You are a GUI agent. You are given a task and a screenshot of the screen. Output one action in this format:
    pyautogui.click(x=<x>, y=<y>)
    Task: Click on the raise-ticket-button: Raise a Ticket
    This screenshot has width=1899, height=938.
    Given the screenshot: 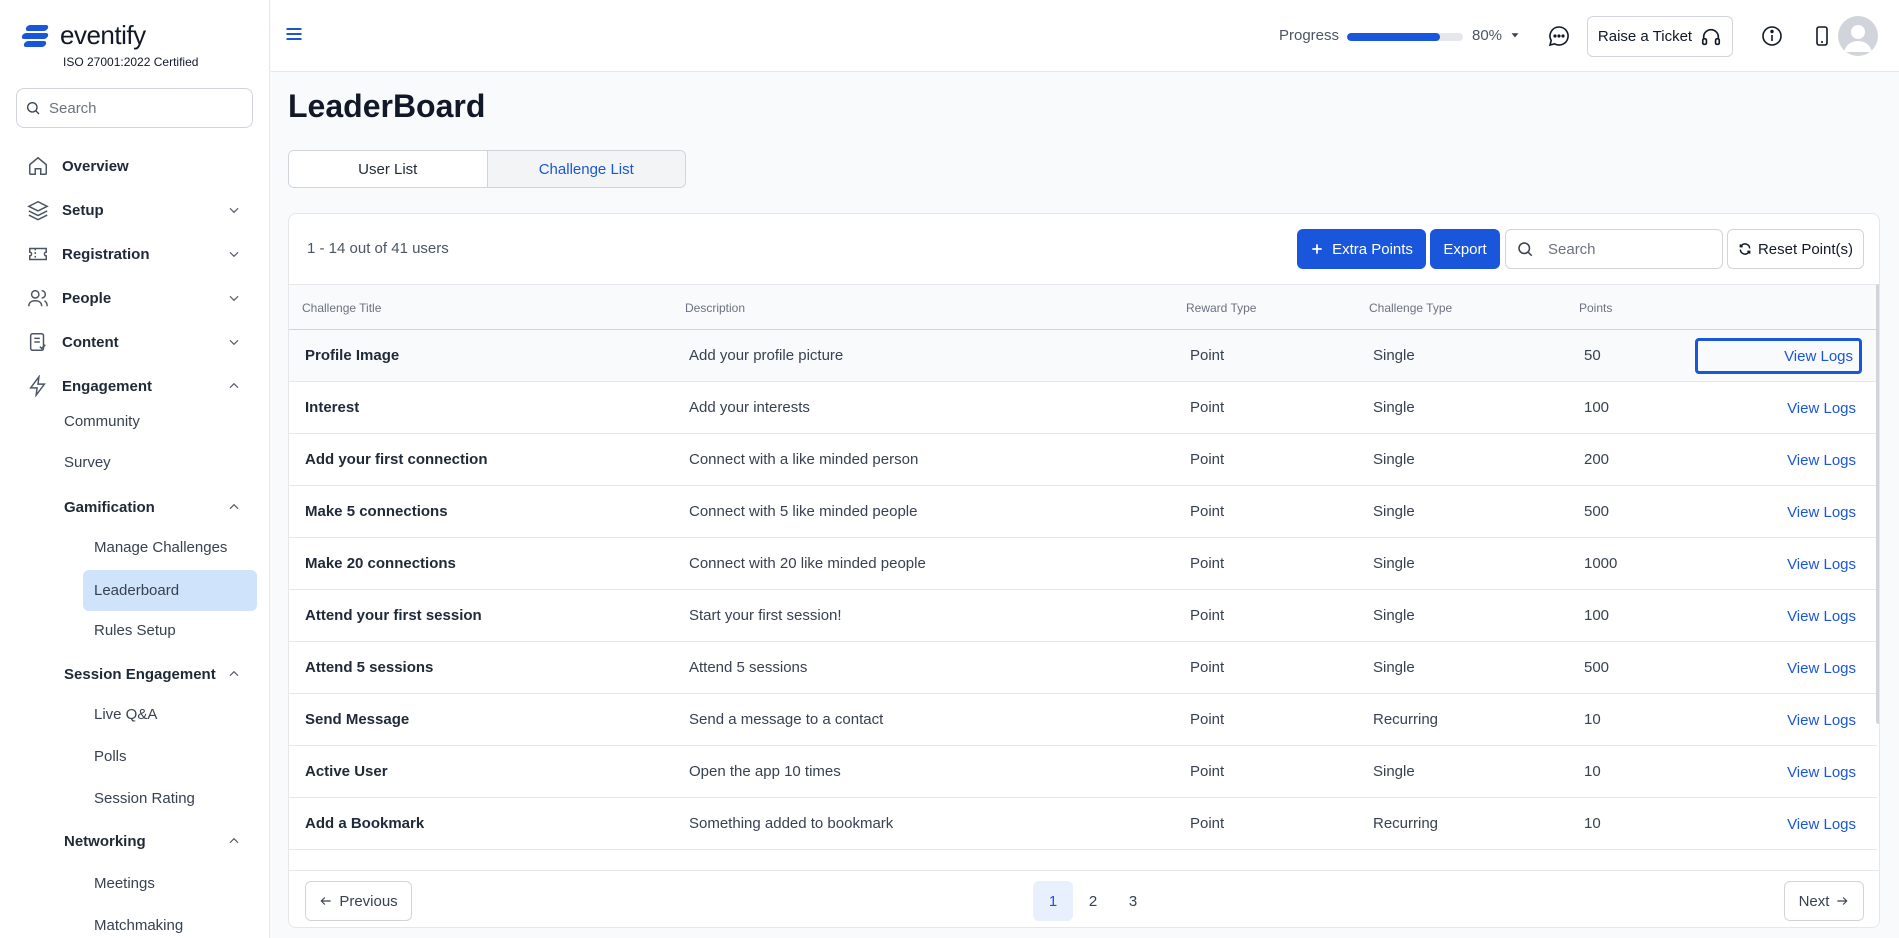 What is the action you would take?
    pyautogui.click(x=1660, y=36)
    